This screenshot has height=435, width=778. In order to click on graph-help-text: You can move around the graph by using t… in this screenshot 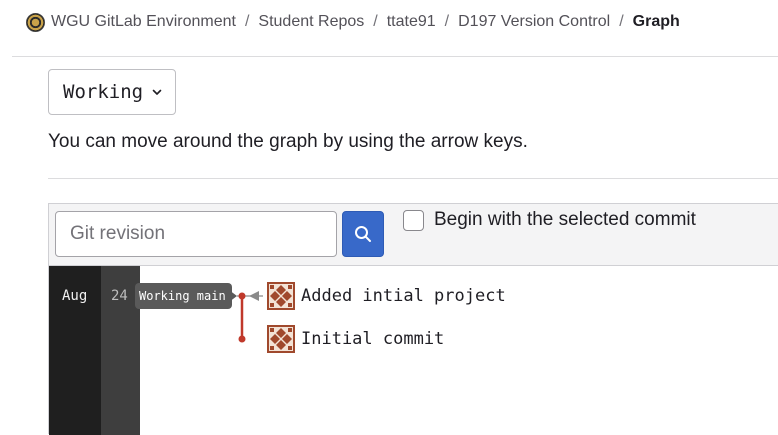, I will do `click(288, 141)`.